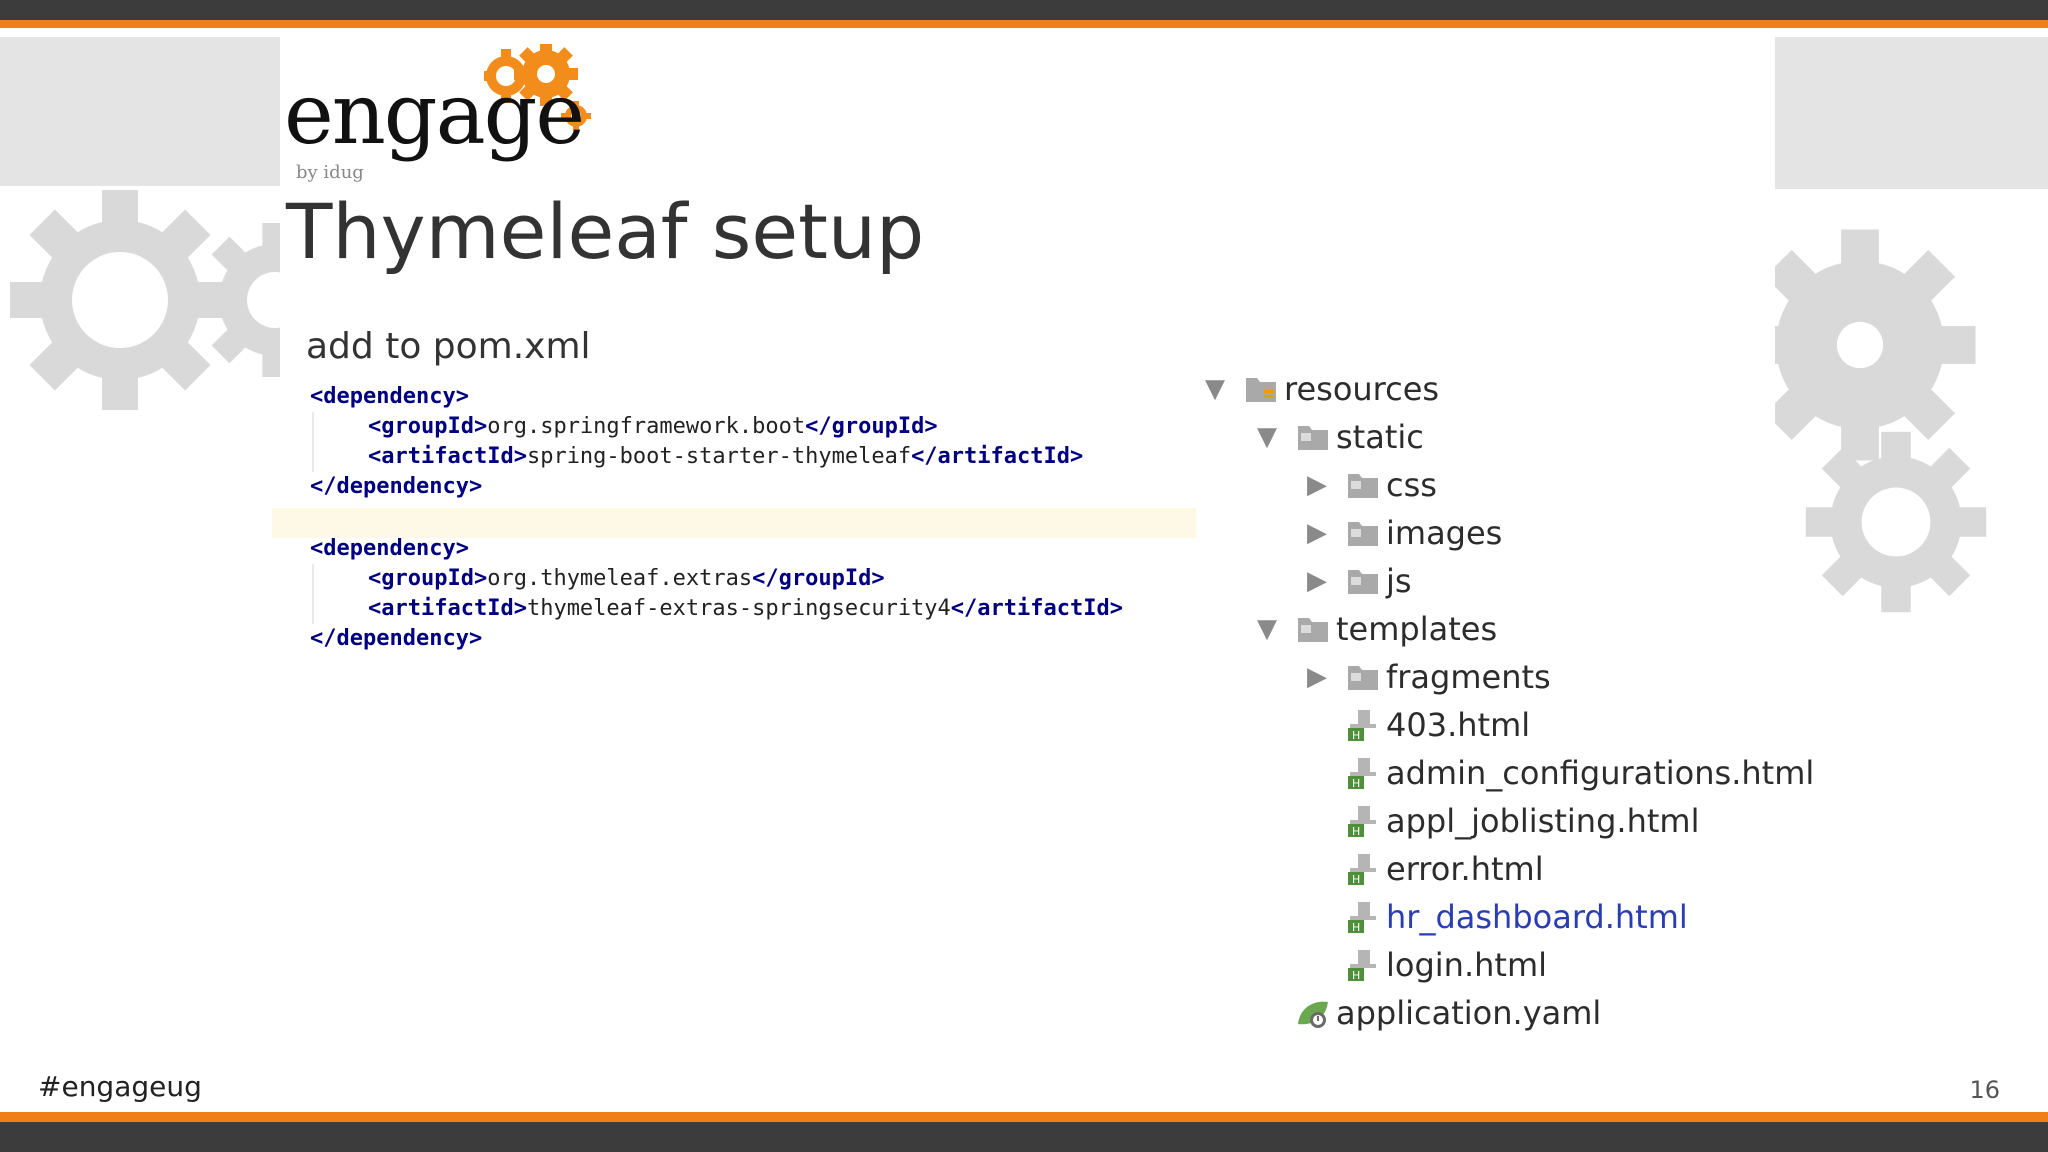 This screenshot has height=1152, width=2048. Describe the element at coordinates (1380, 437) in the screenshot. I see `tree-item-label: static` at that location.